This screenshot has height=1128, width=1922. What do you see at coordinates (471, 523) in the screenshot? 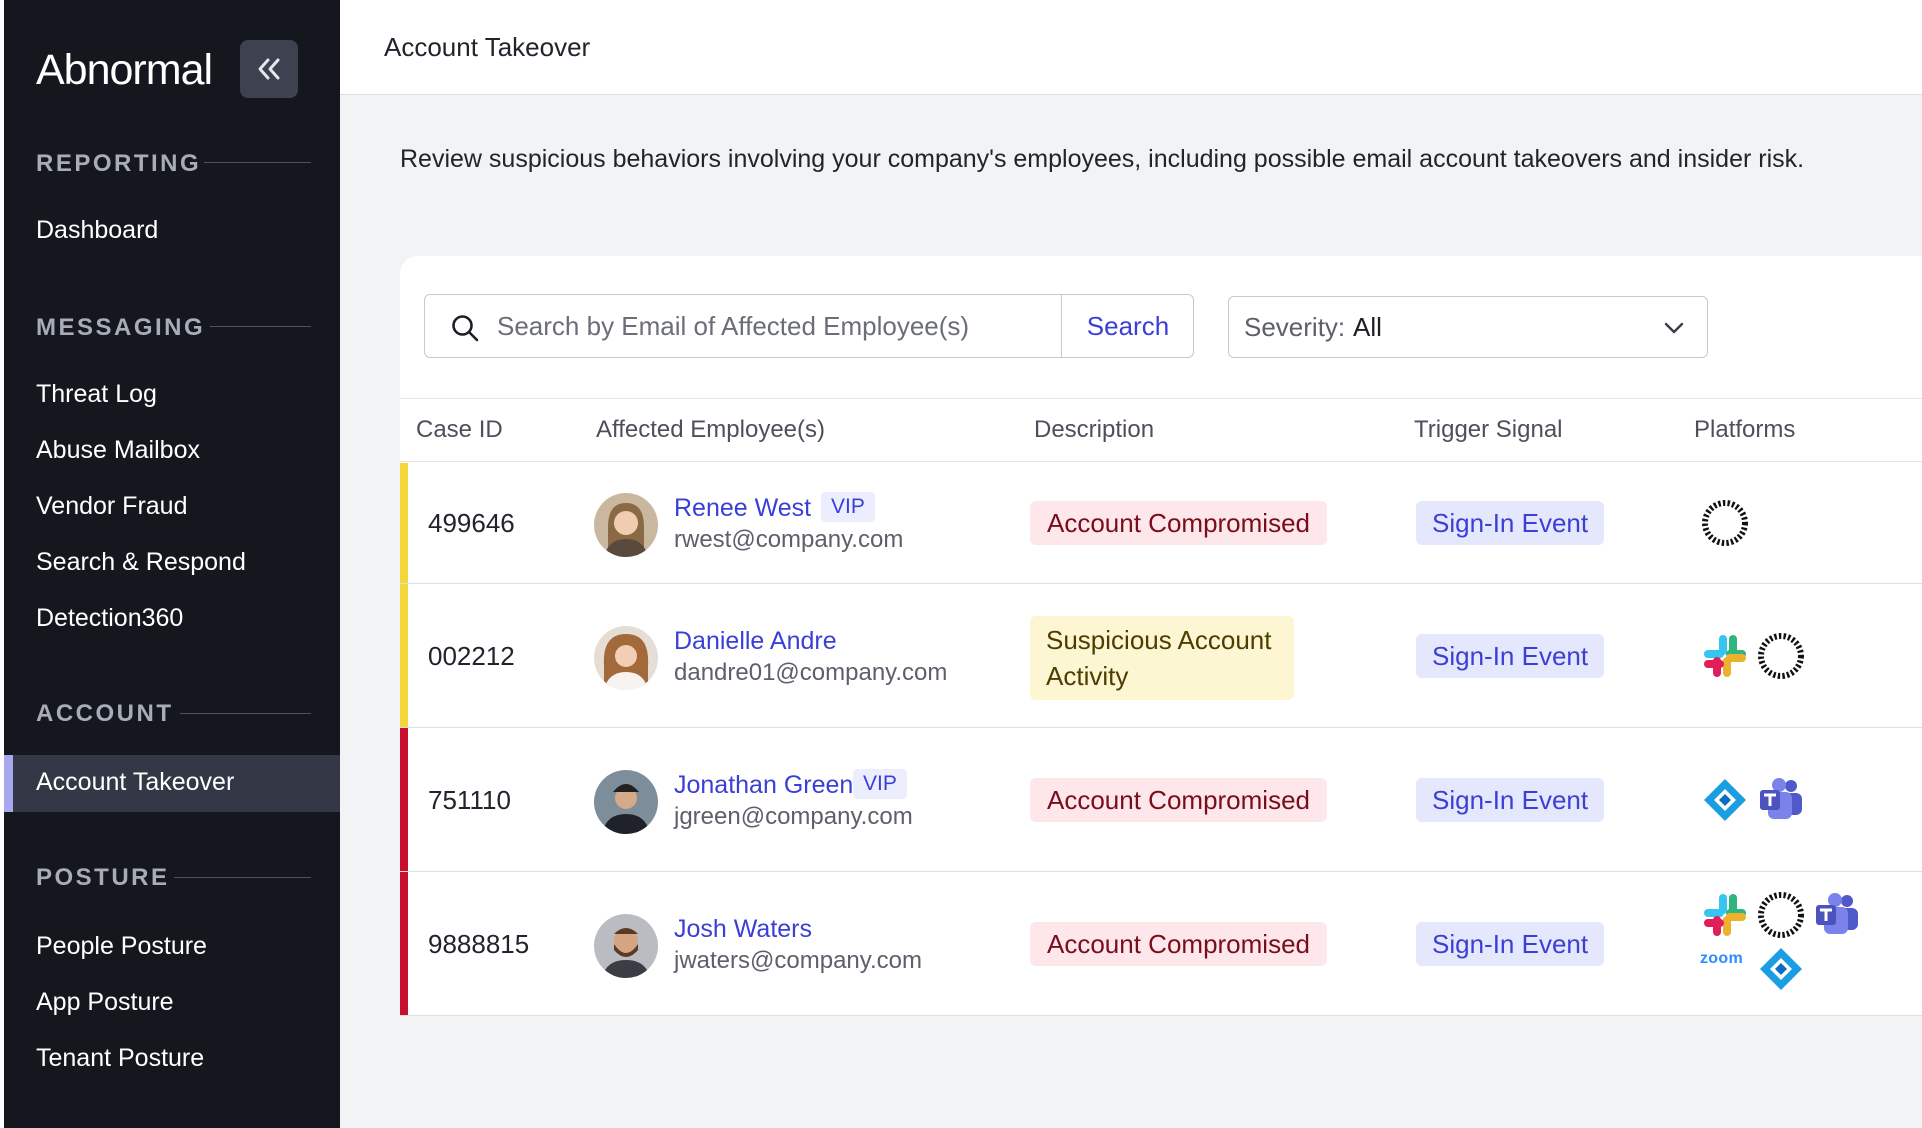
I see `case-id: 499646` at bounding box center [471, 523].